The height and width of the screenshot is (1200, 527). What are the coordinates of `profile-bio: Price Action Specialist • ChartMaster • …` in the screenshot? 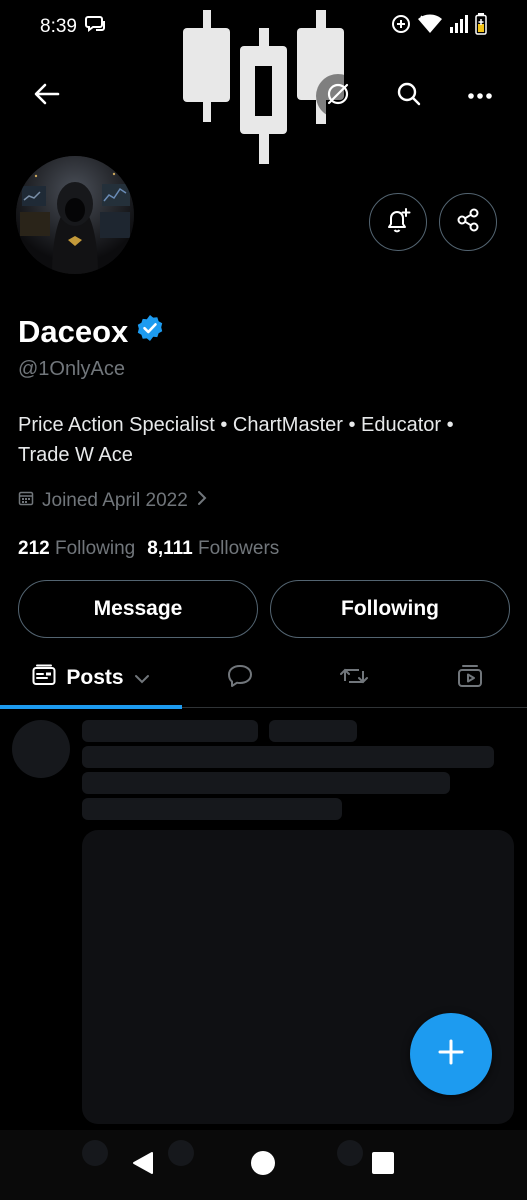 It's located at (263, 440).